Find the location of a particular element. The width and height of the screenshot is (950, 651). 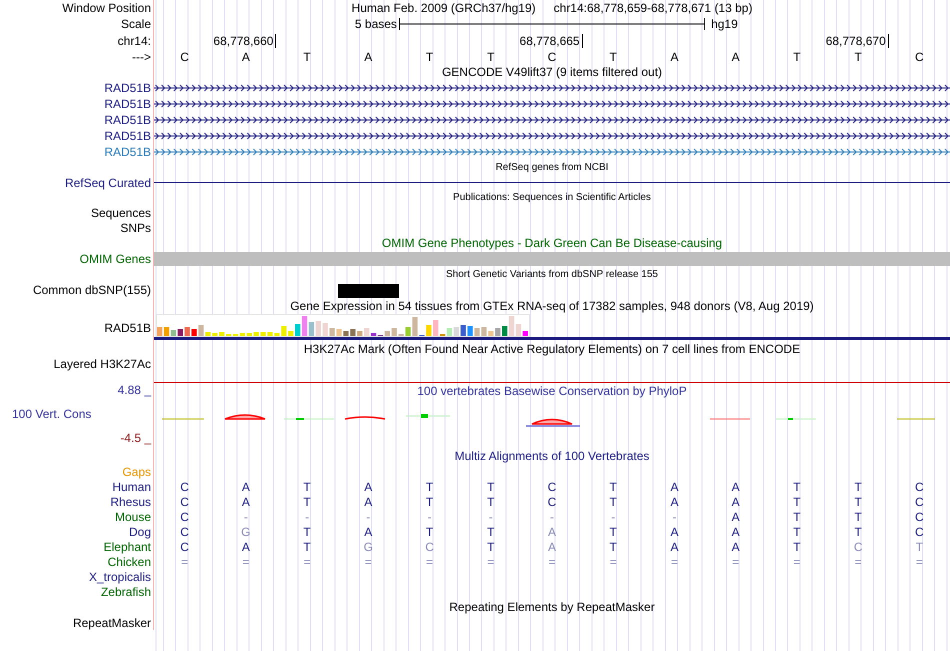

track-label: SNPs is located at coordinates (135, 227).